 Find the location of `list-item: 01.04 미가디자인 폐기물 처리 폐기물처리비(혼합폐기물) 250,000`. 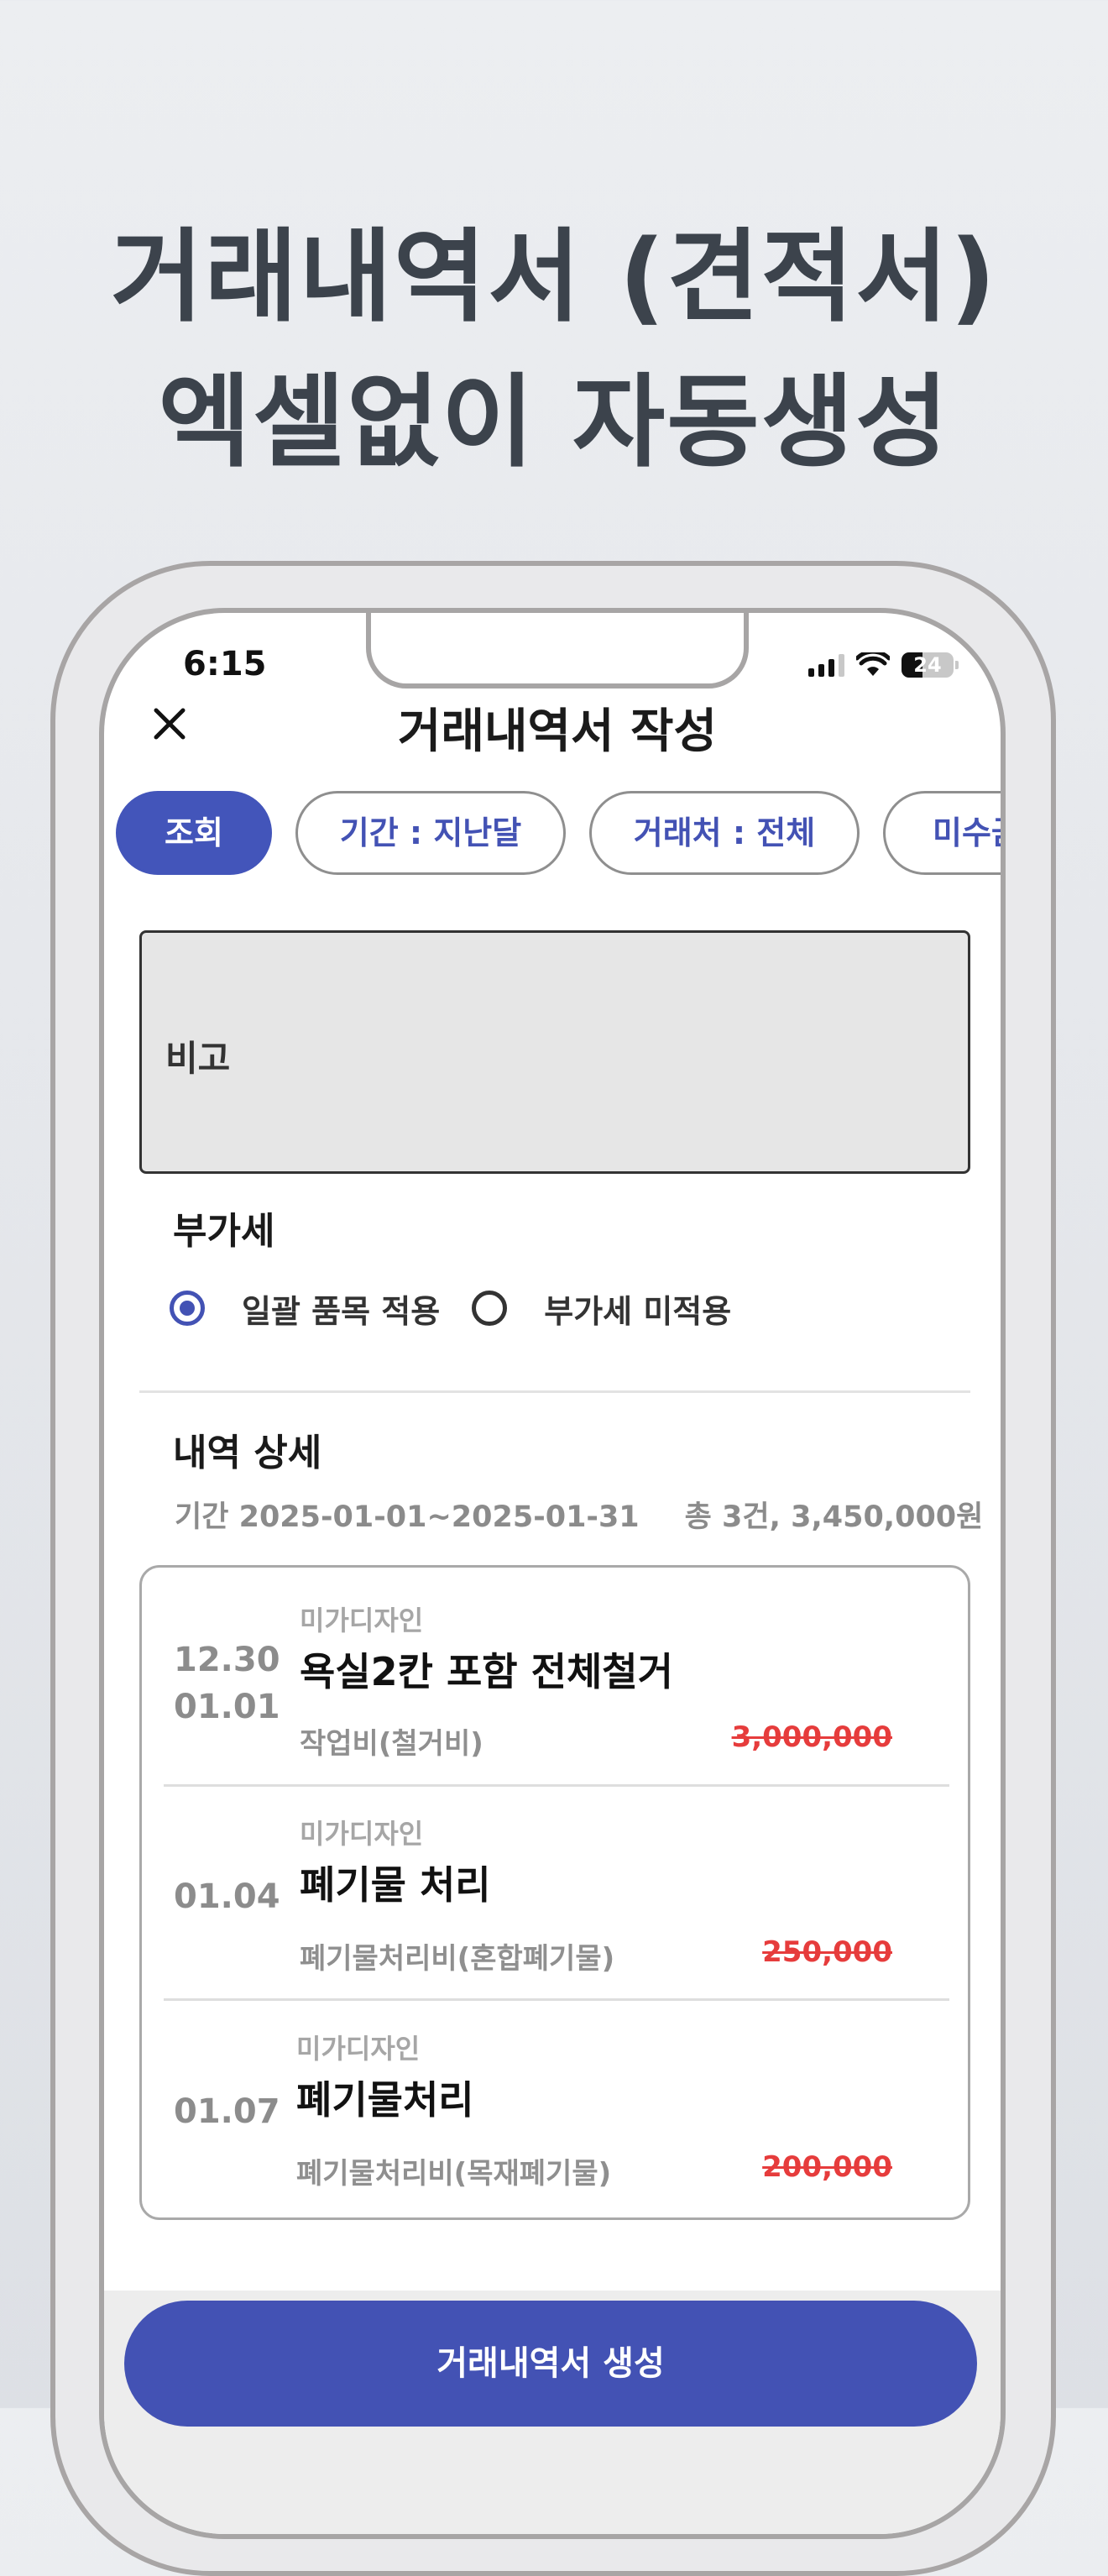

list-item: 01.04 미가디자인 폐기물 처리 폐기물처리비(혼합폐기물) 250,000 is located at coordinates (555, 1890).